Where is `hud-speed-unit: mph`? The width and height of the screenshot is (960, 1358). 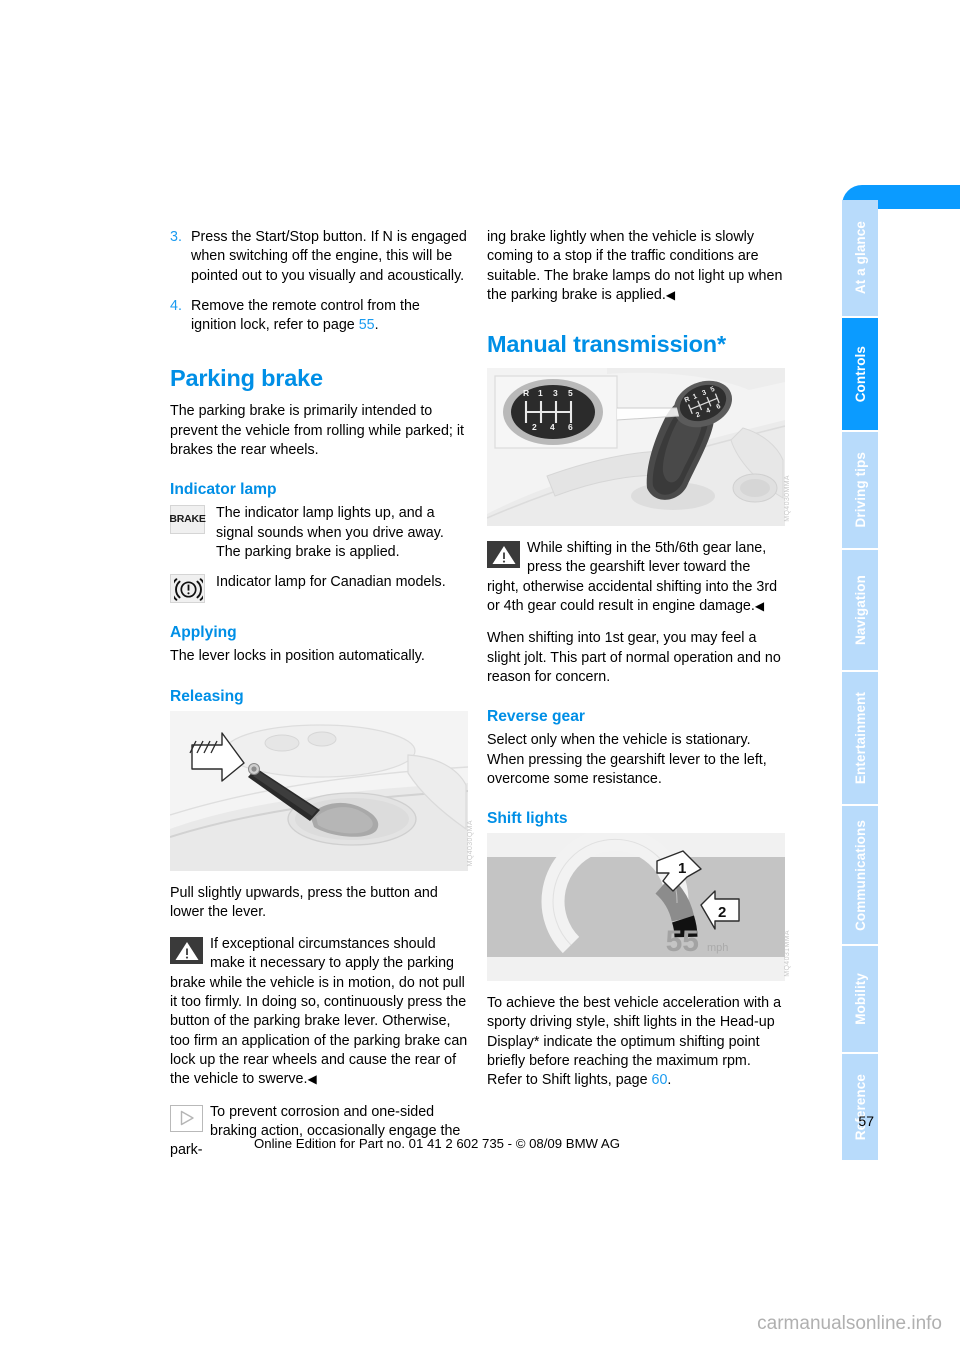
hud-speed-unit: mph is located at coordinates (717, 948).